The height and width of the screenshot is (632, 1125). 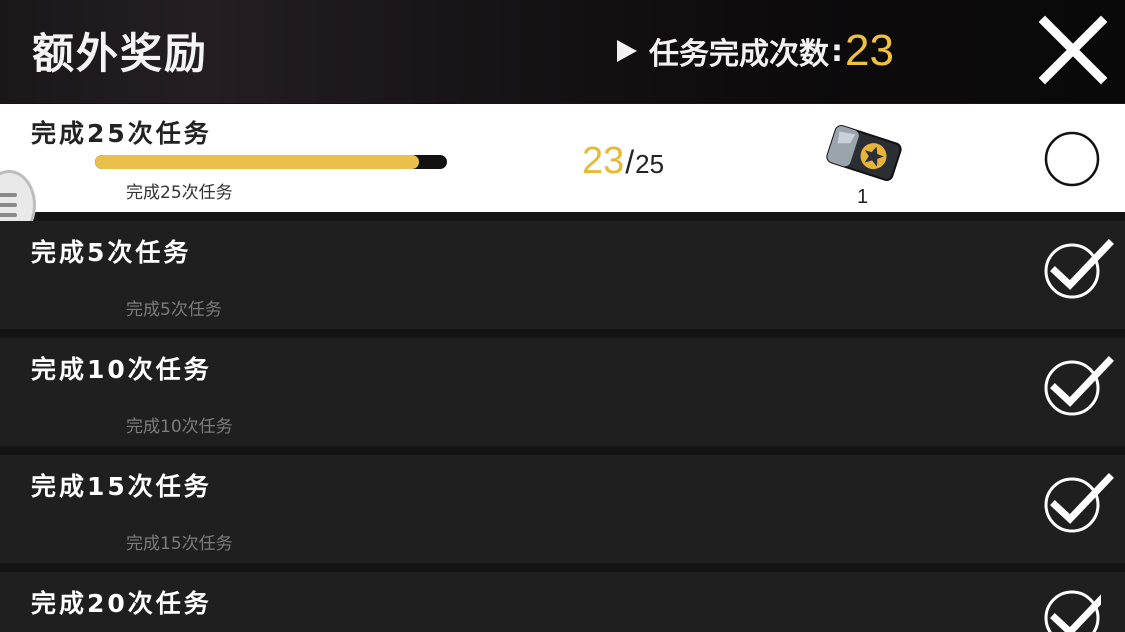 What do you see at coordinates (121, 133) in the screenshot?
I see `task-title: 完成25次任务` at bounding box center [121, 133].